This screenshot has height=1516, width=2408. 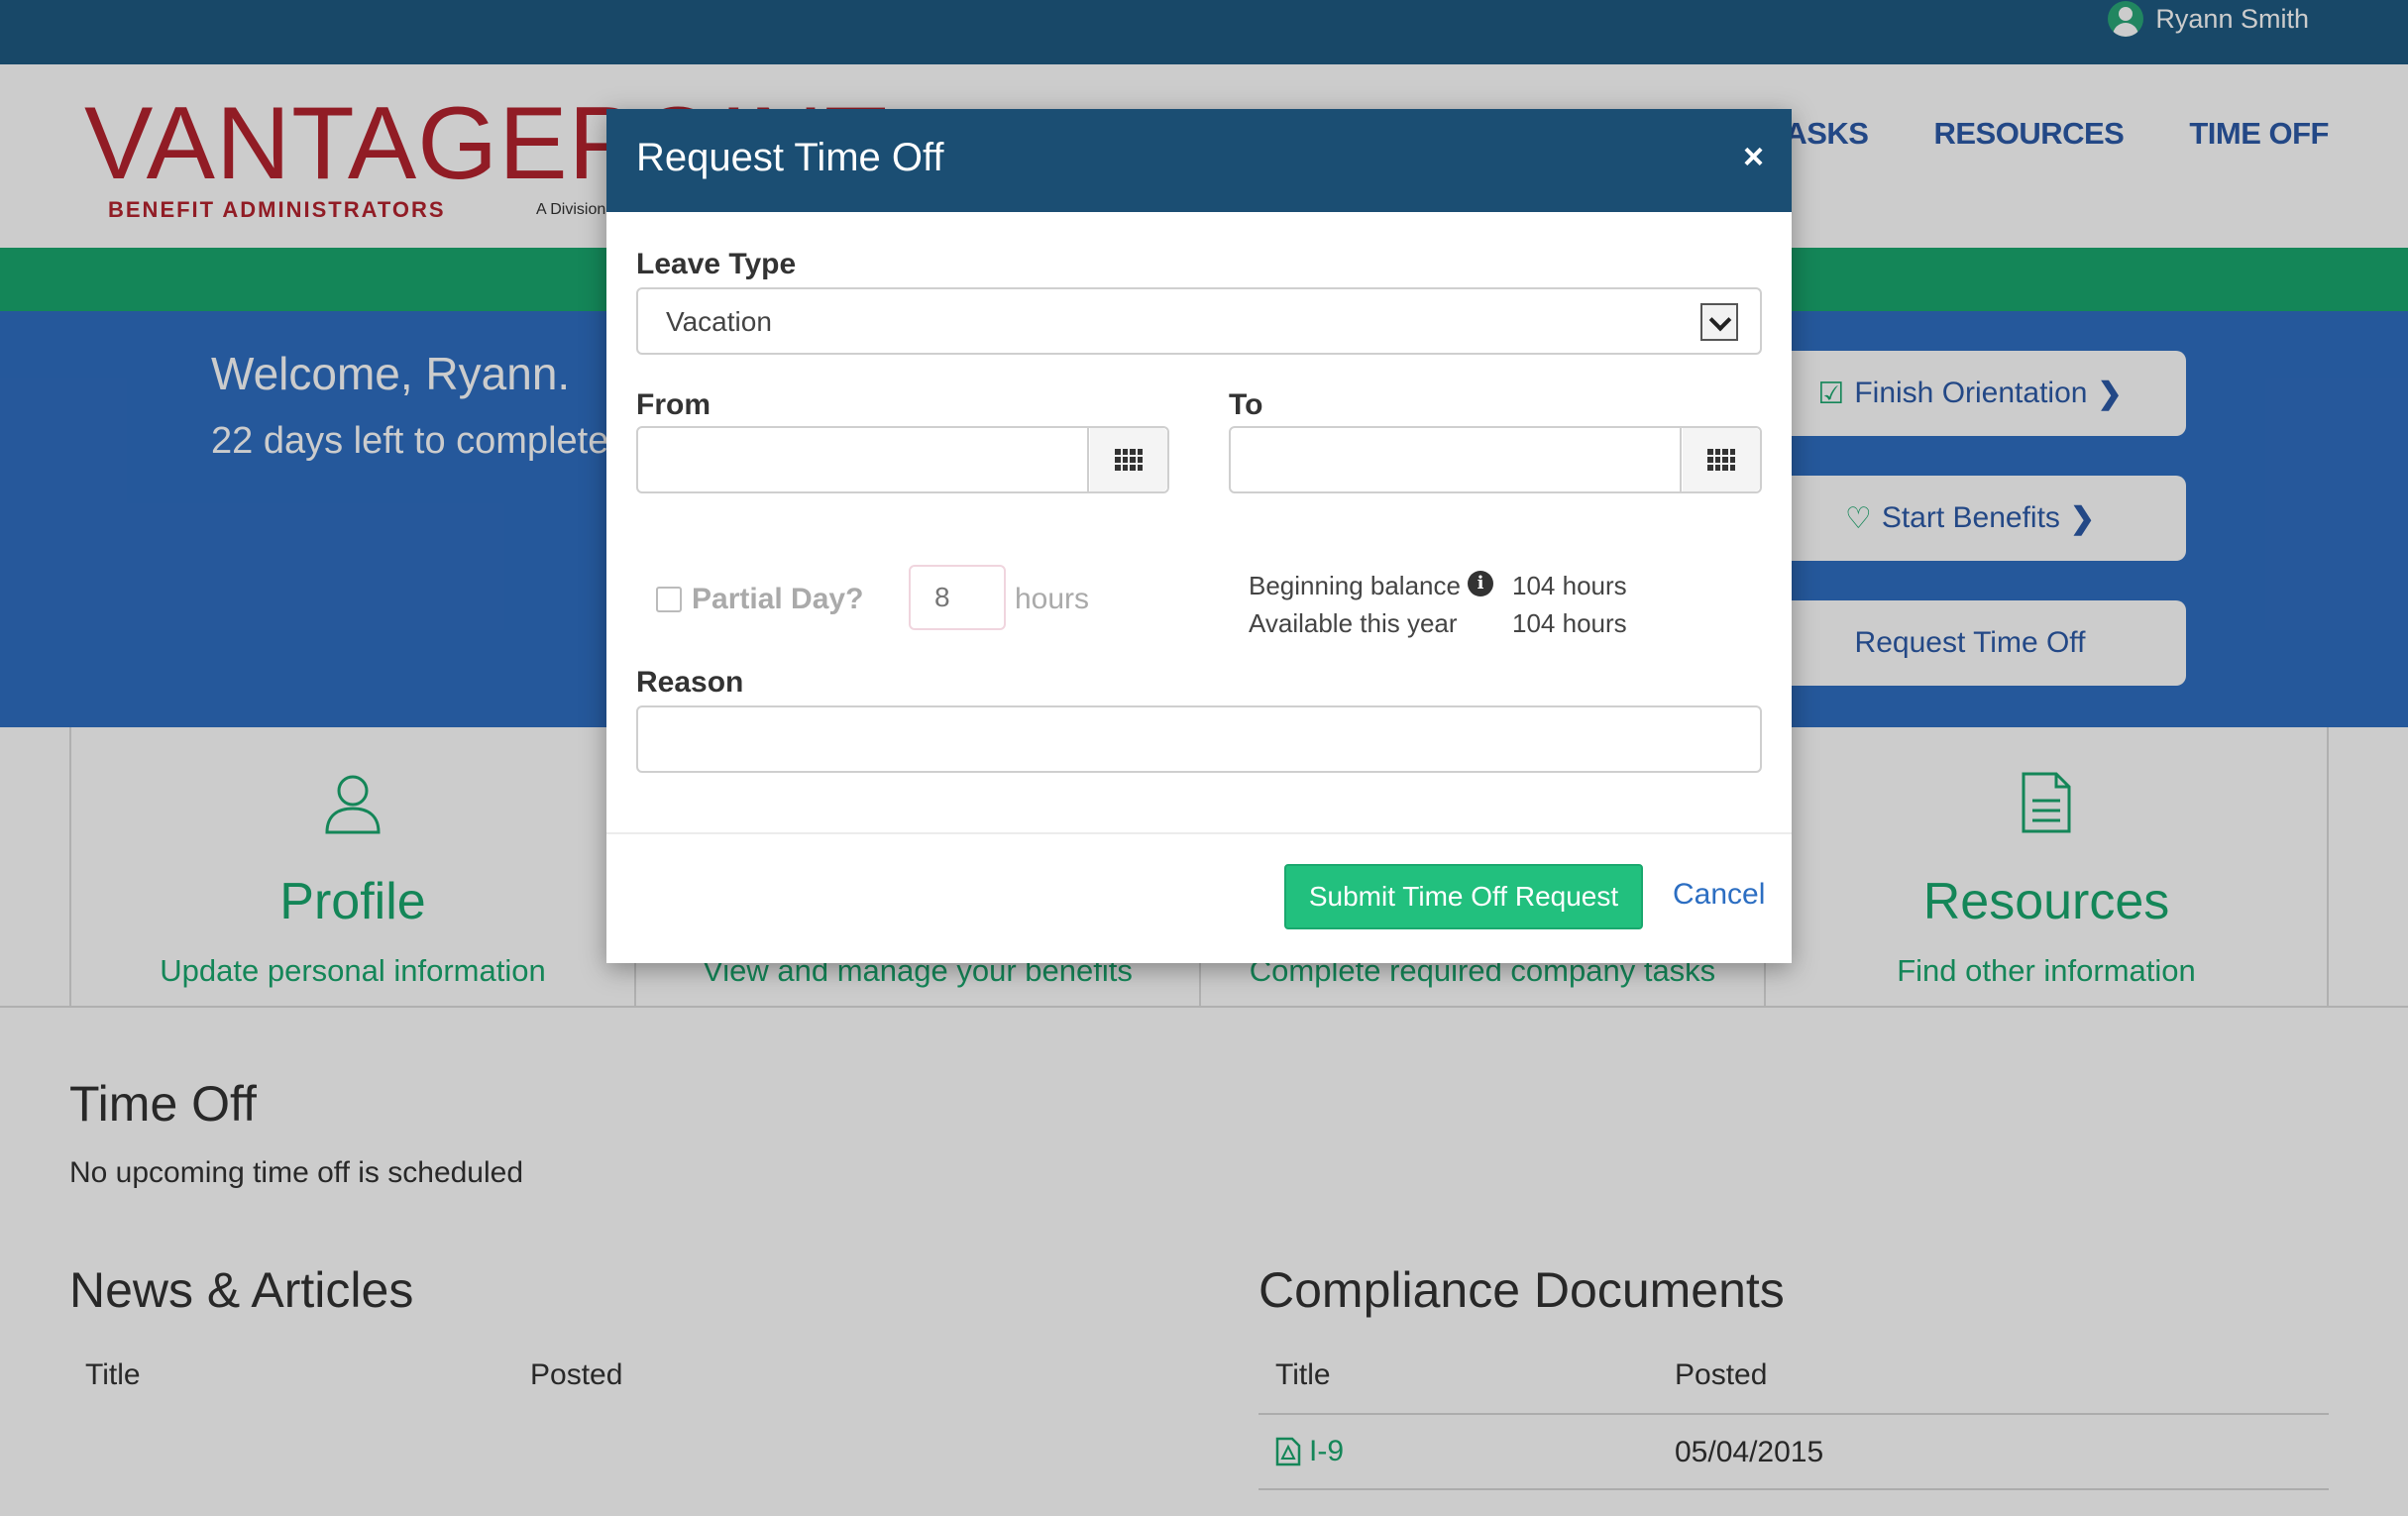 I want to click on leave-type-select: Vacation, so click(x=1199, y=321).